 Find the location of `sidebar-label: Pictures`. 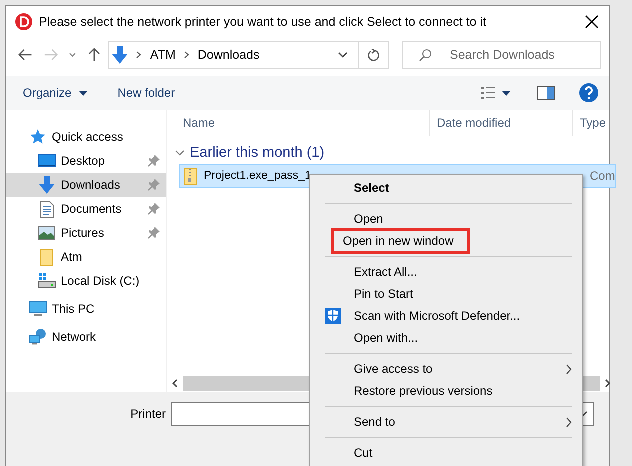

sidebar-label: Pictures is located at coordinates (83, 233).